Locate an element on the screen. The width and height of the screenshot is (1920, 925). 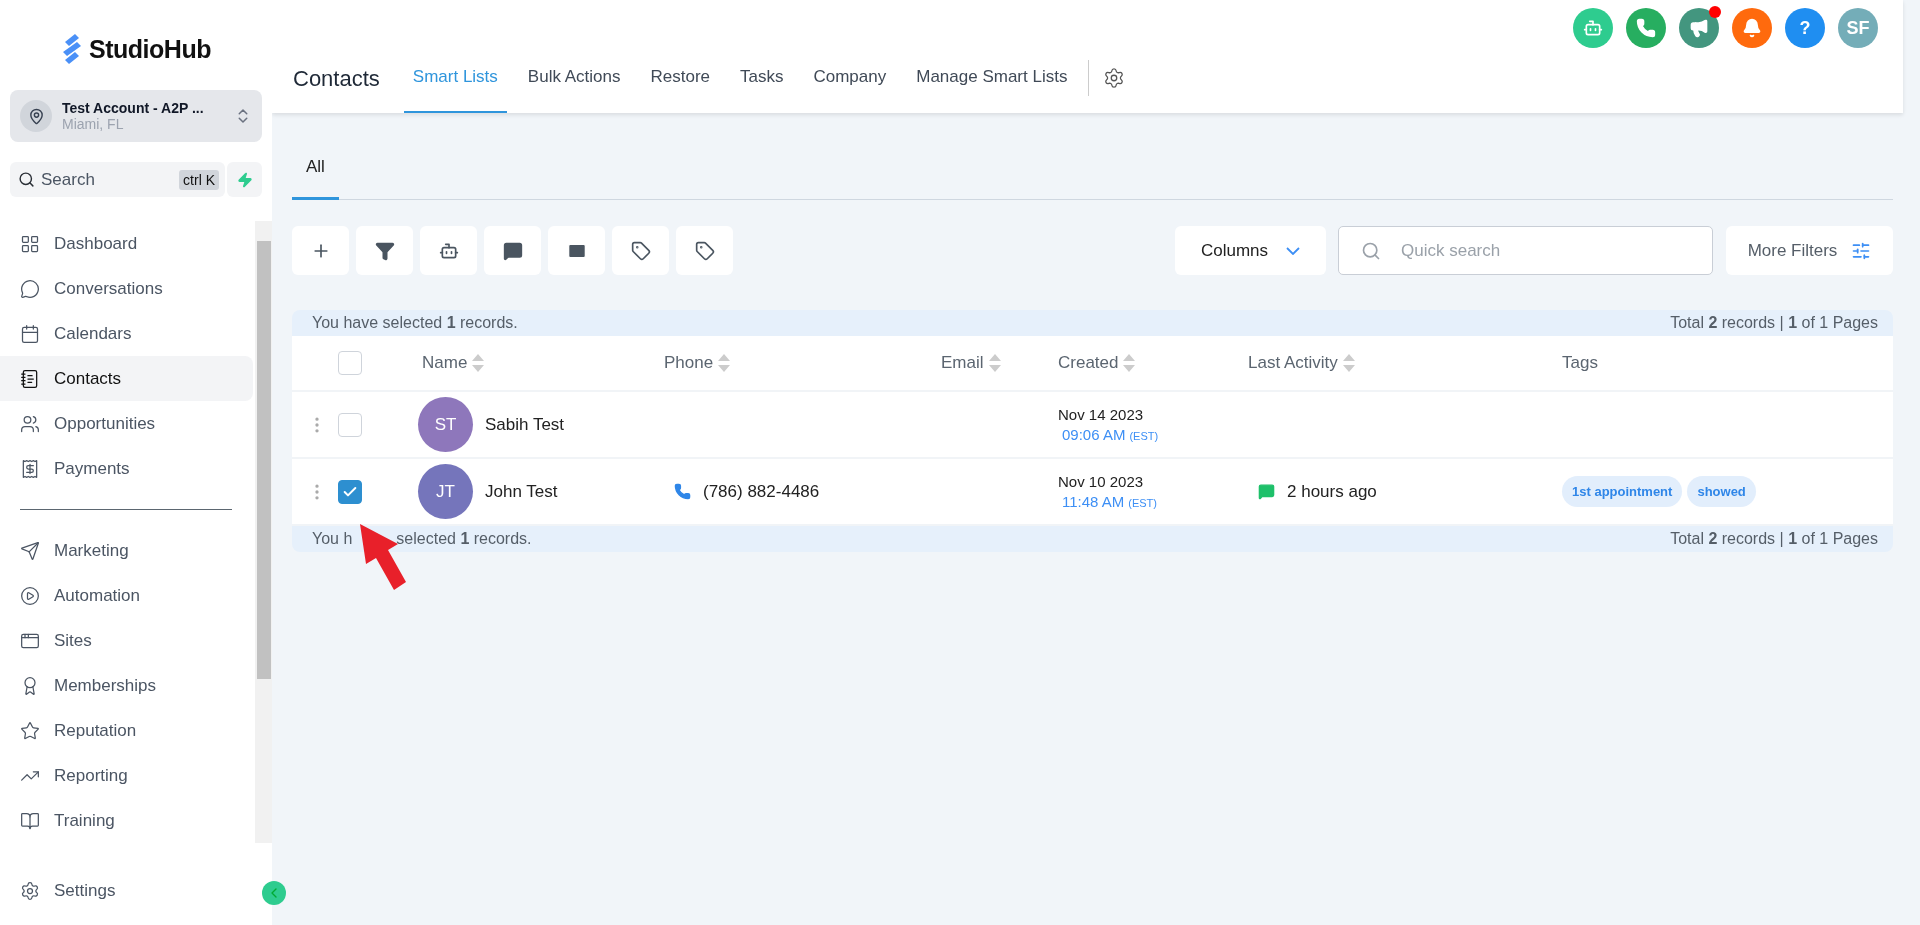
nav-item: Opportunities is located at coordinates (126, 423).